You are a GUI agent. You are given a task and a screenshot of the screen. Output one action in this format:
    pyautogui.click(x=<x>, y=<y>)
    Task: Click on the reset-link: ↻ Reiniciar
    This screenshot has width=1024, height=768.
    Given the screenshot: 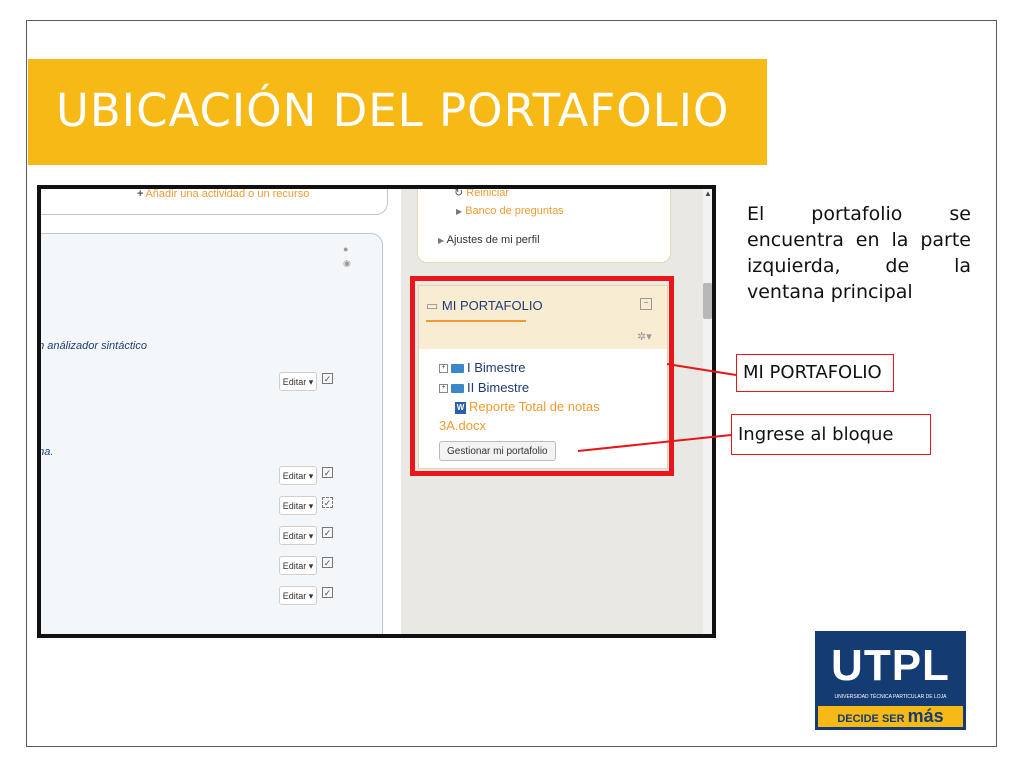 What is the action you would take?
    pyautogui.click(x=481, y=193)
    